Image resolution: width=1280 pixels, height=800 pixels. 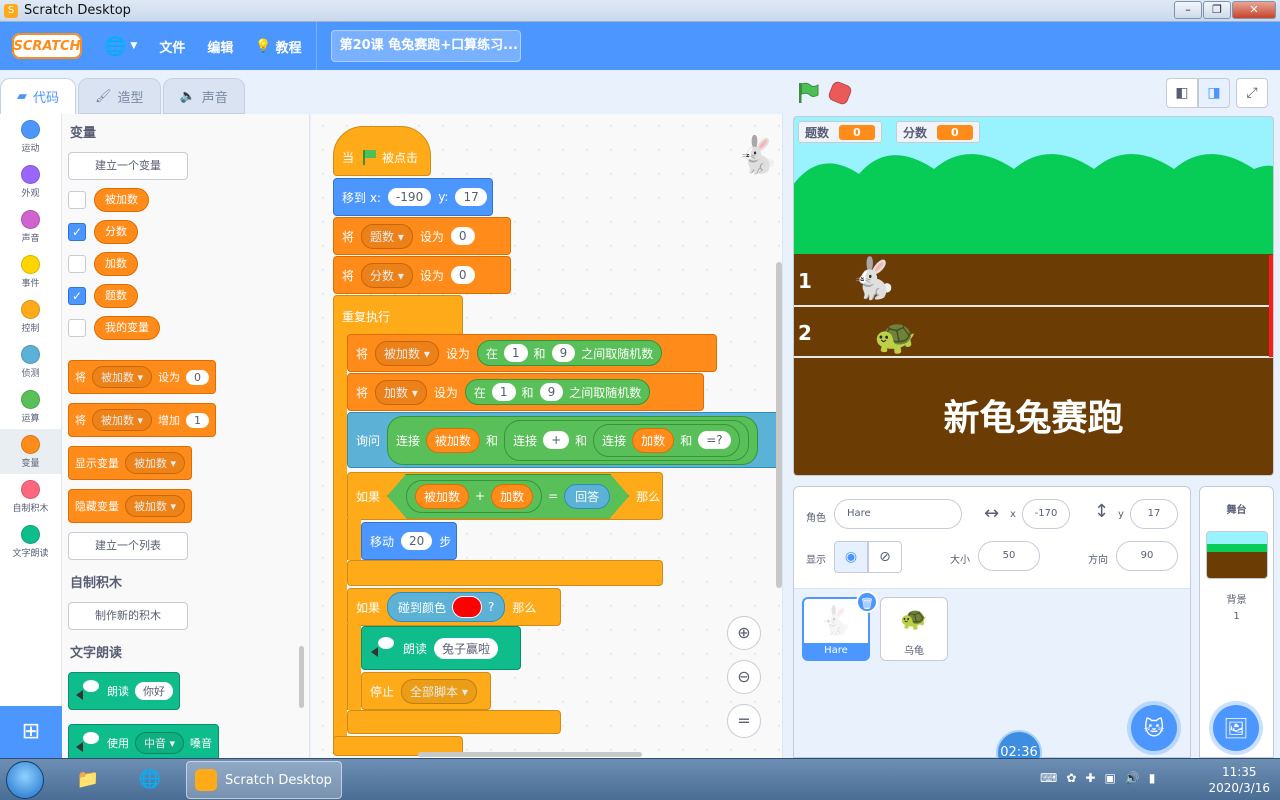 I want to click on x-input: -190, so click(x=409, y=197).